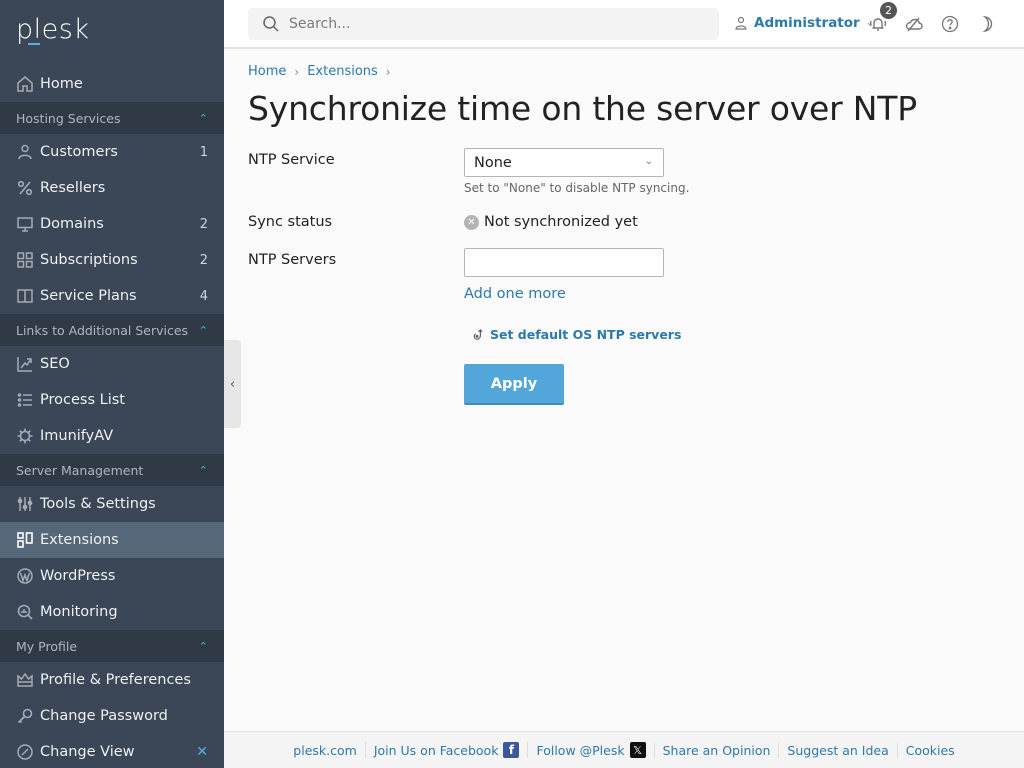 This screenshot has width=1024, height=768. Describe the element at coordinates (837, 750) in the screenshot. I see `footer-link-suggest-idea: Suggest an Idea` at that location.